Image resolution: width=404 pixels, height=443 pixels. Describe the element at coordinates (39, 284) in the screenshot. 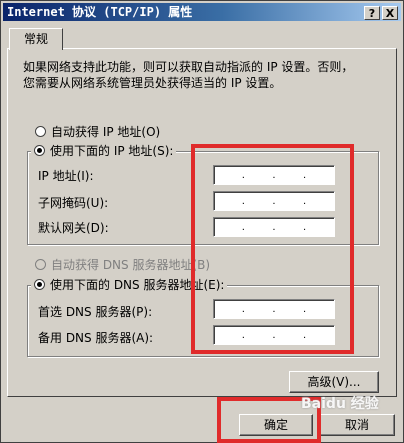

I see `dns-manual-radio` at that location.